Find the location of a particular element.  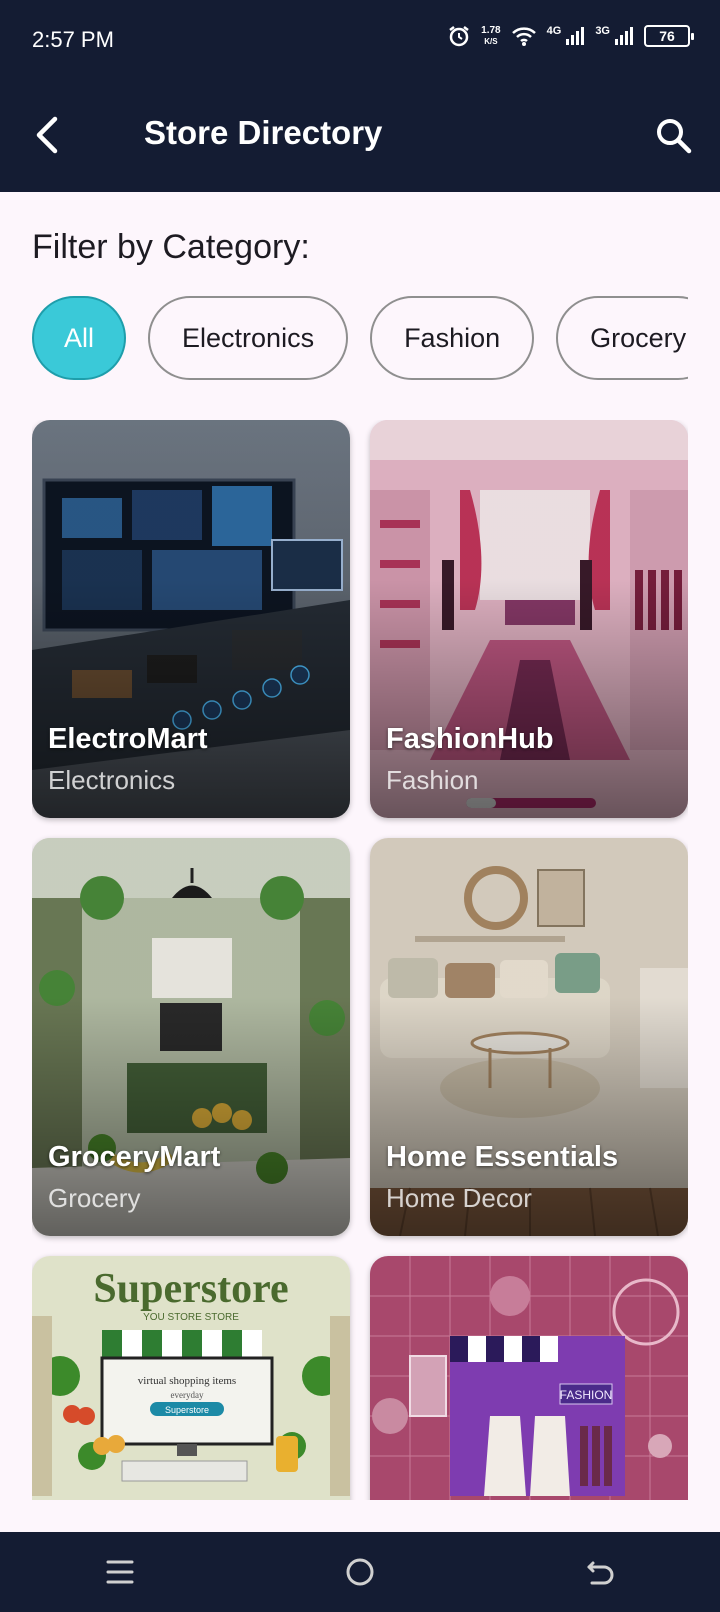

recents-button is located at coordinates (120, 1572).